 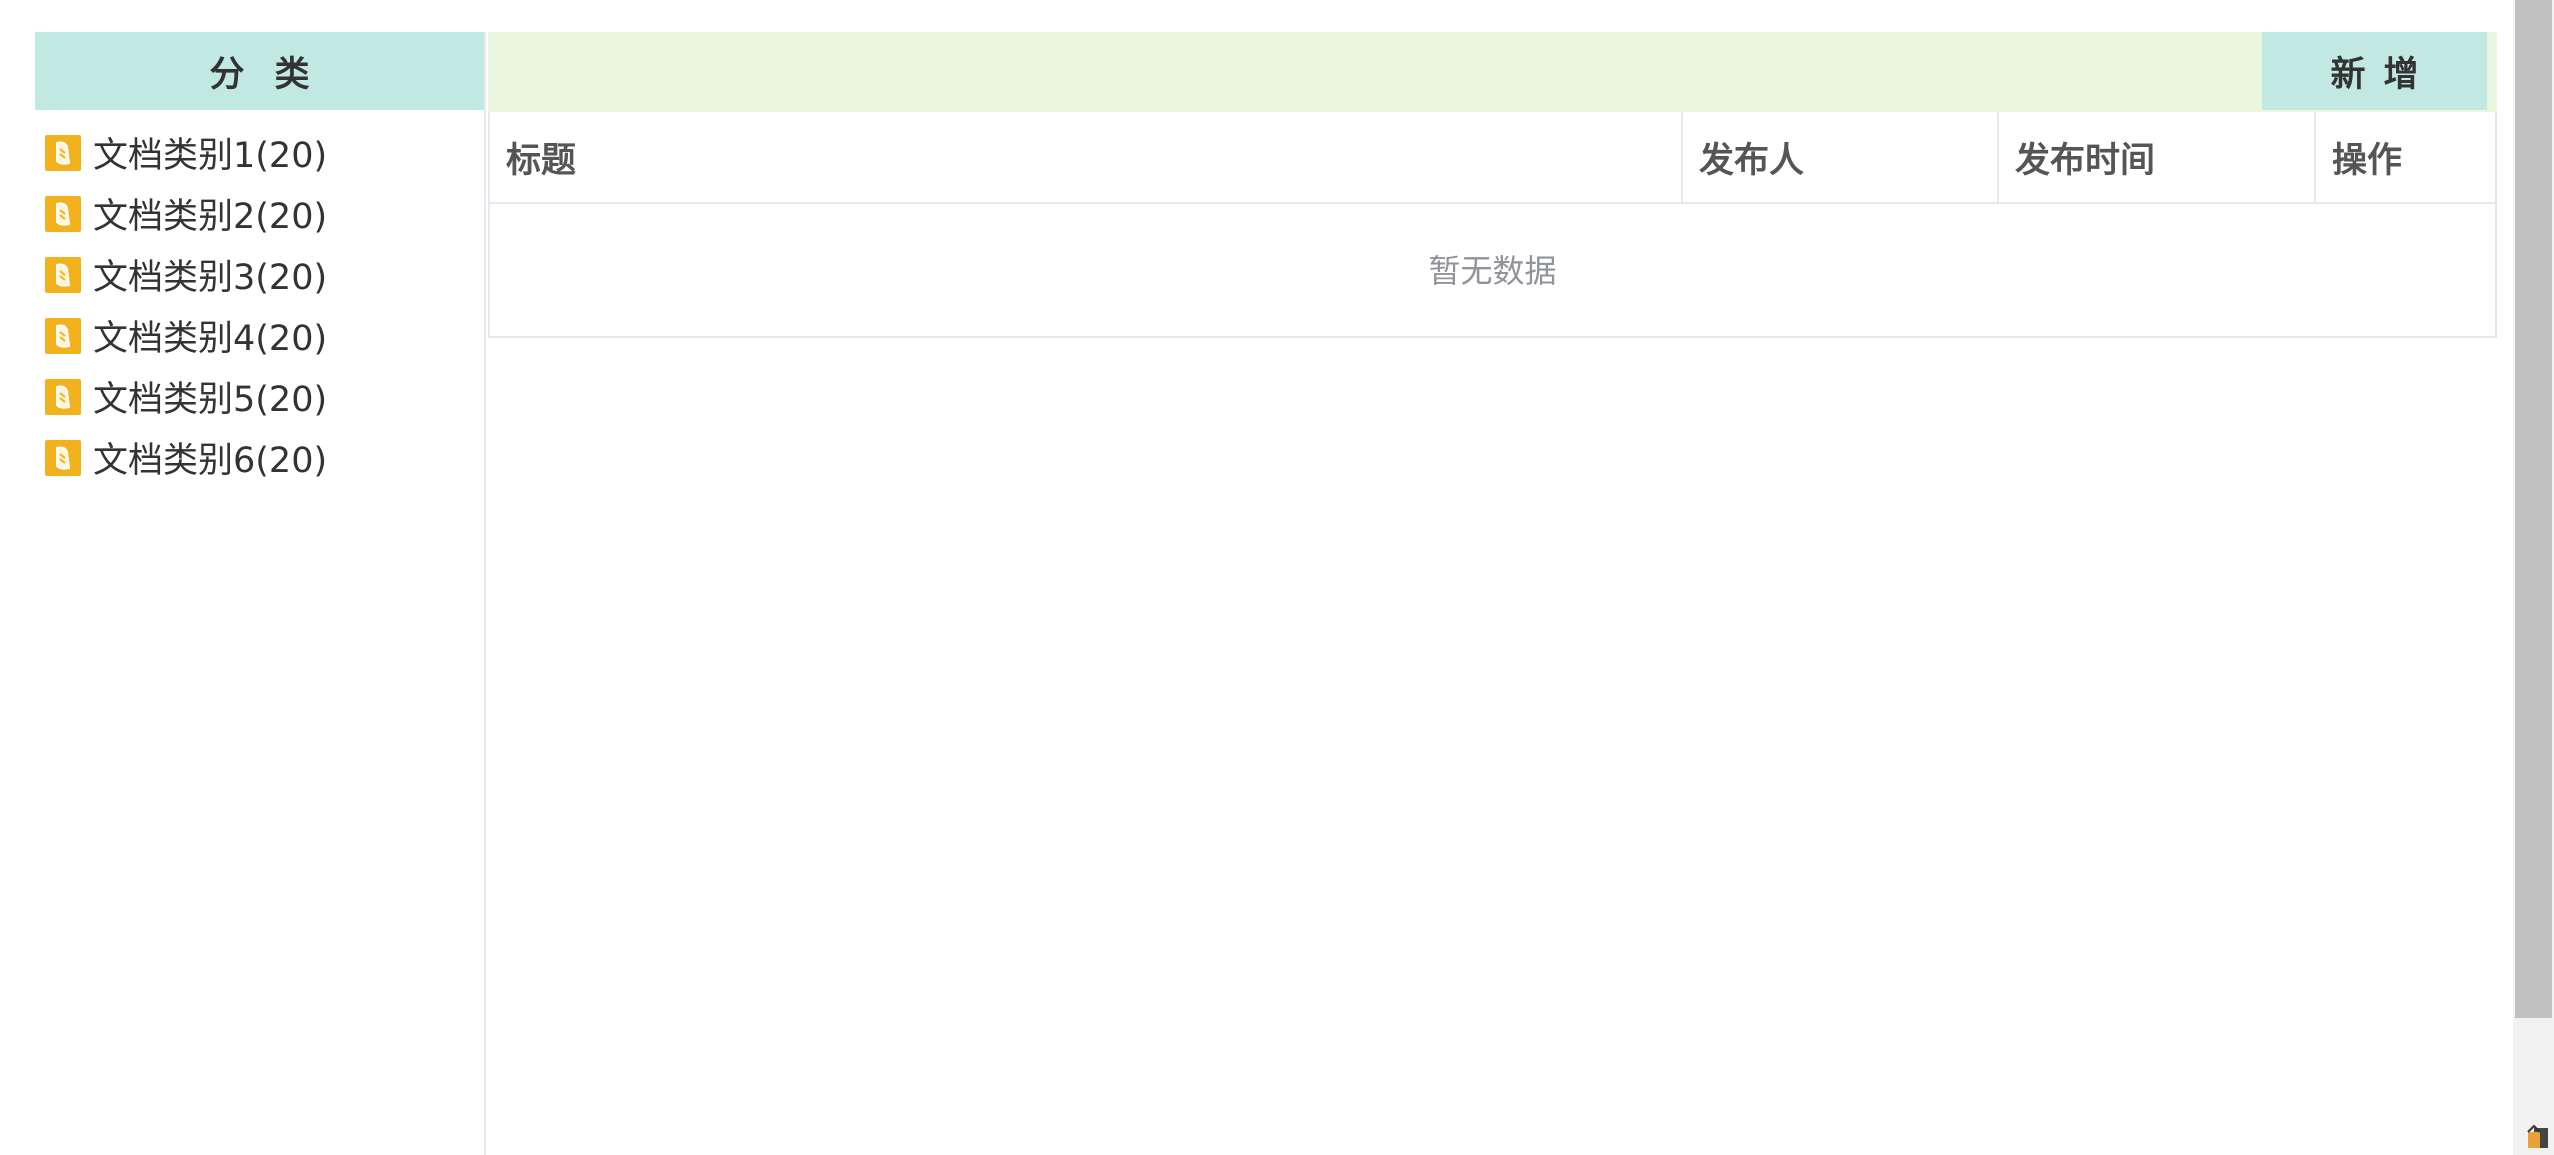 I want to click on sidebar-item-label: 文档类别6(20), so click(x=210, y=461).